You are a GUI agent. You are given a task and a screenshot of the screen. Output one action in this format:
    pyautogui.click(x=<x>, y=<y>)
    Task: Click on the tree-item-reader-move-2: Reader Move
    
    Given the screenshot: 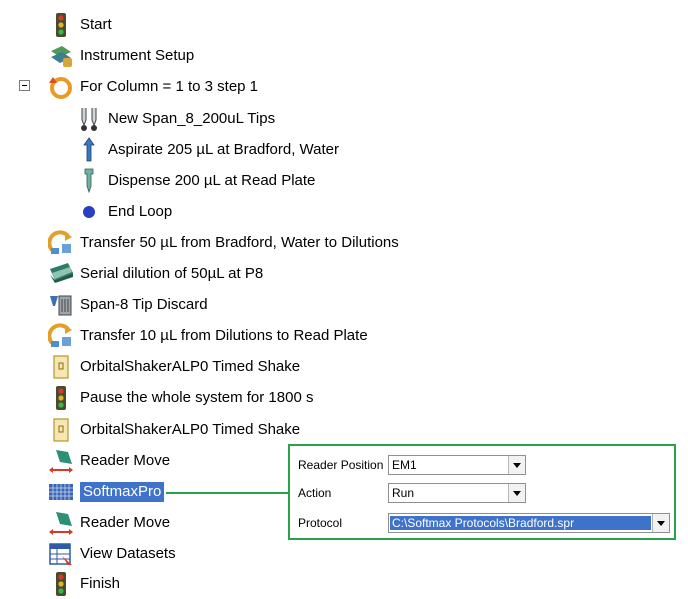 What is the action you would take?
    pyautogui.click(x=109, y=523)
    